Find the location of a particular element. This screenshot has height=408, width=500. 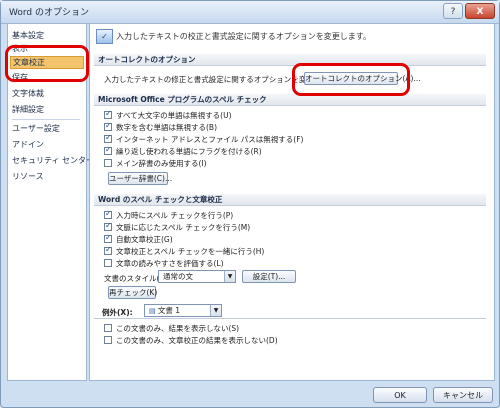

window-title: Word のオプション is located at coordinates (49, 13).